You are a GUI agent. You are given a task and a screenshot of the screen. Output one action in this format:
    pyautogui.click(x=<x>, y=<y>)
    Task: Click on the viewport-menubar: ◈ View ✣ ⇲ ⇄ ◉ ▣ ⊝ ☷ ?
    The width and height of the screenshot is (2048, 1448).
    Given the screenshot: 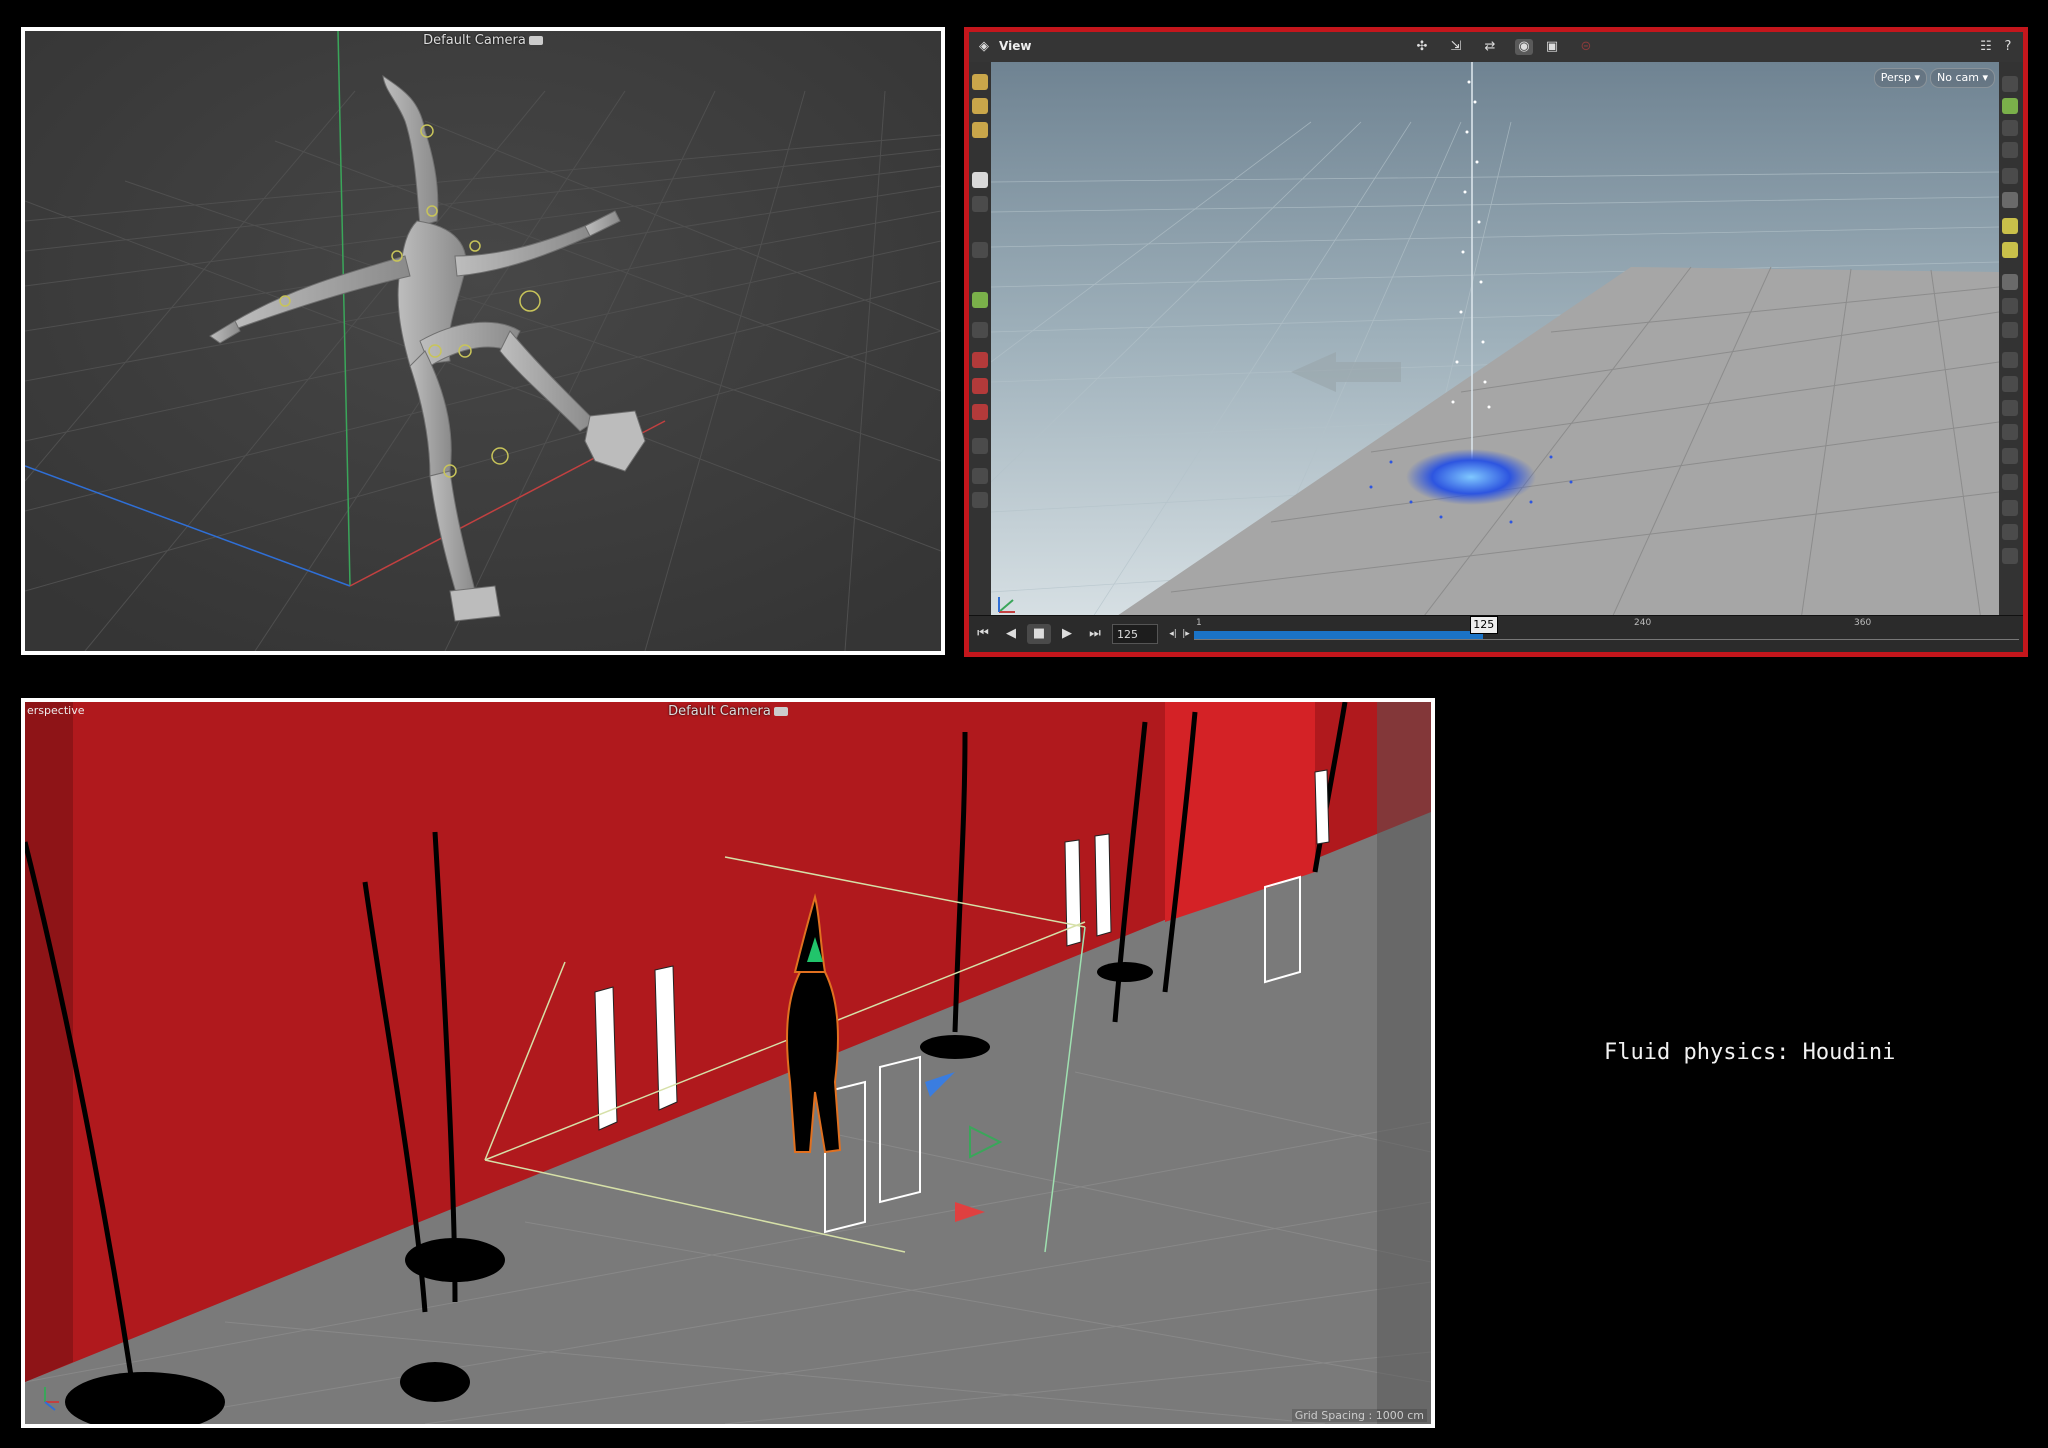 What is the action you would take?
    pyautogui.click(x=1496, y=47)
    